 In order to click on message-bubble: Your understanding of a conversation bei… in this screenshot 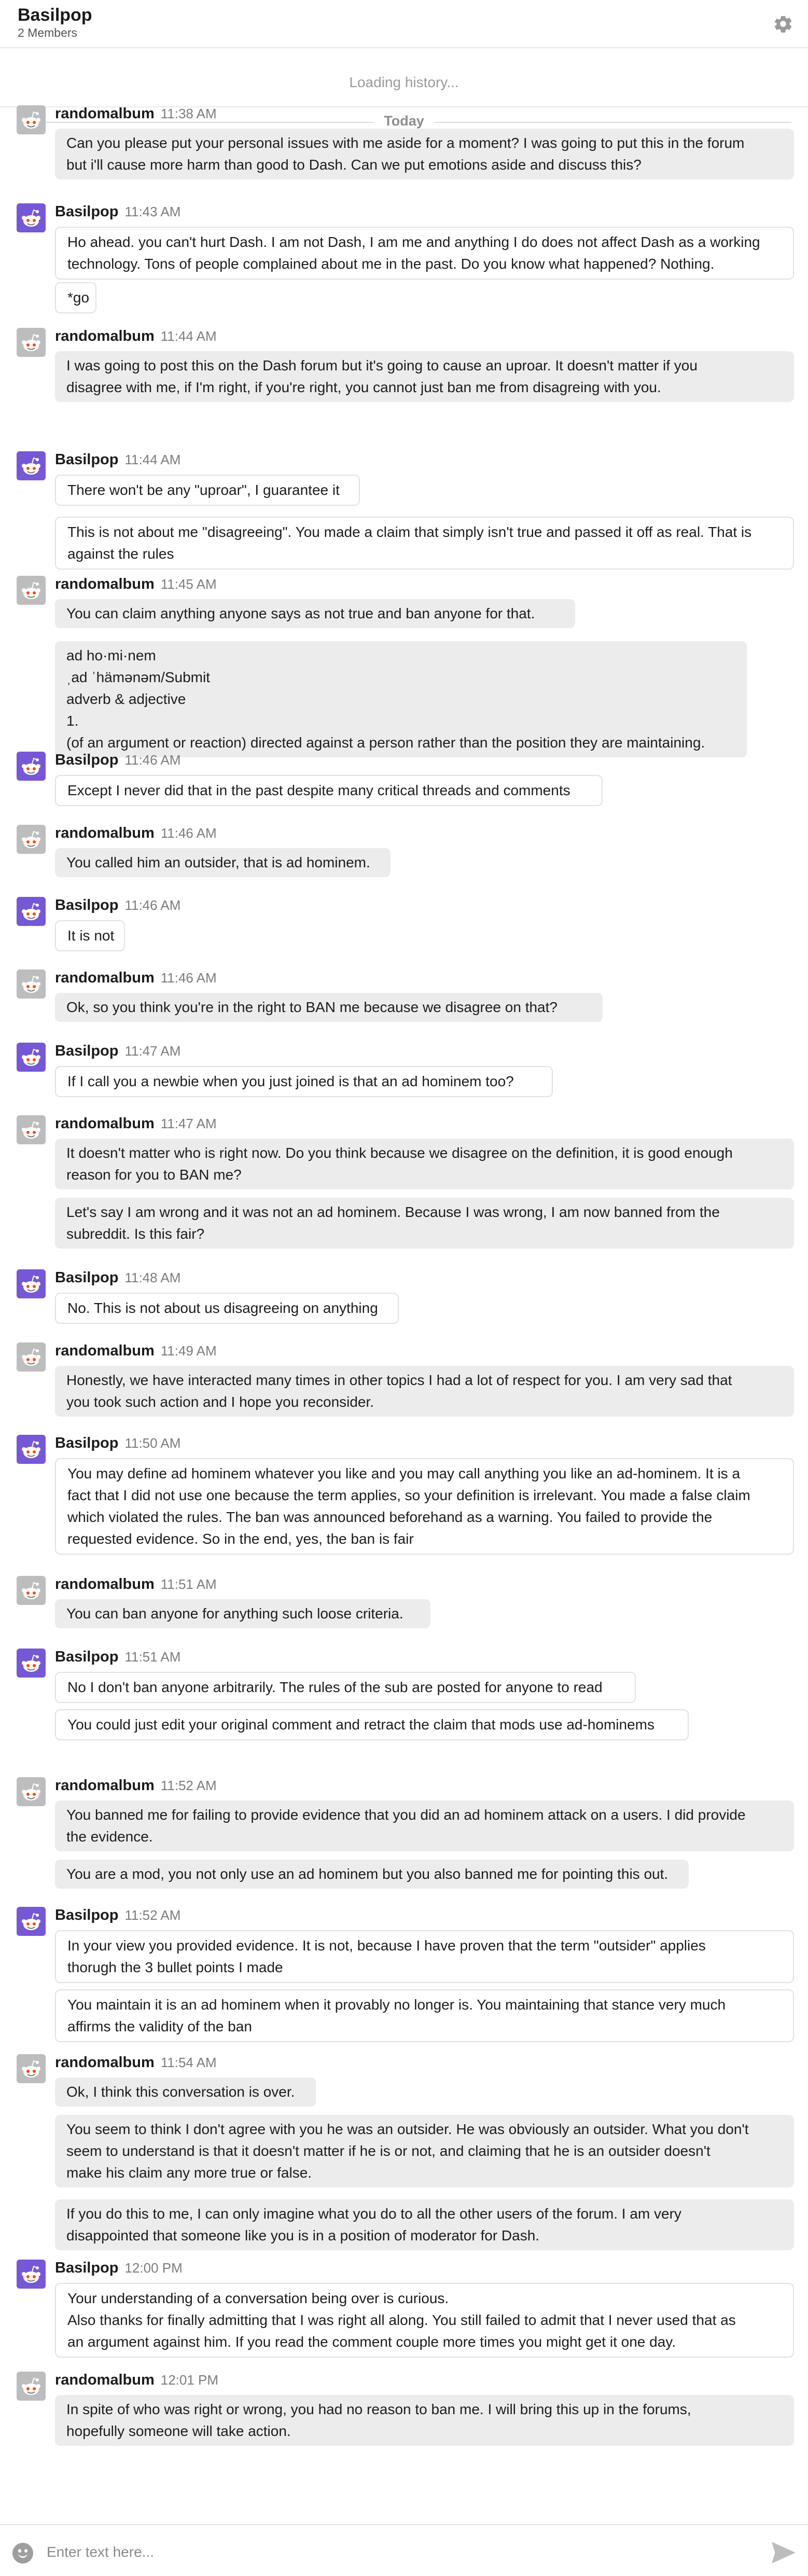, I will do `click(424, 2320)`.